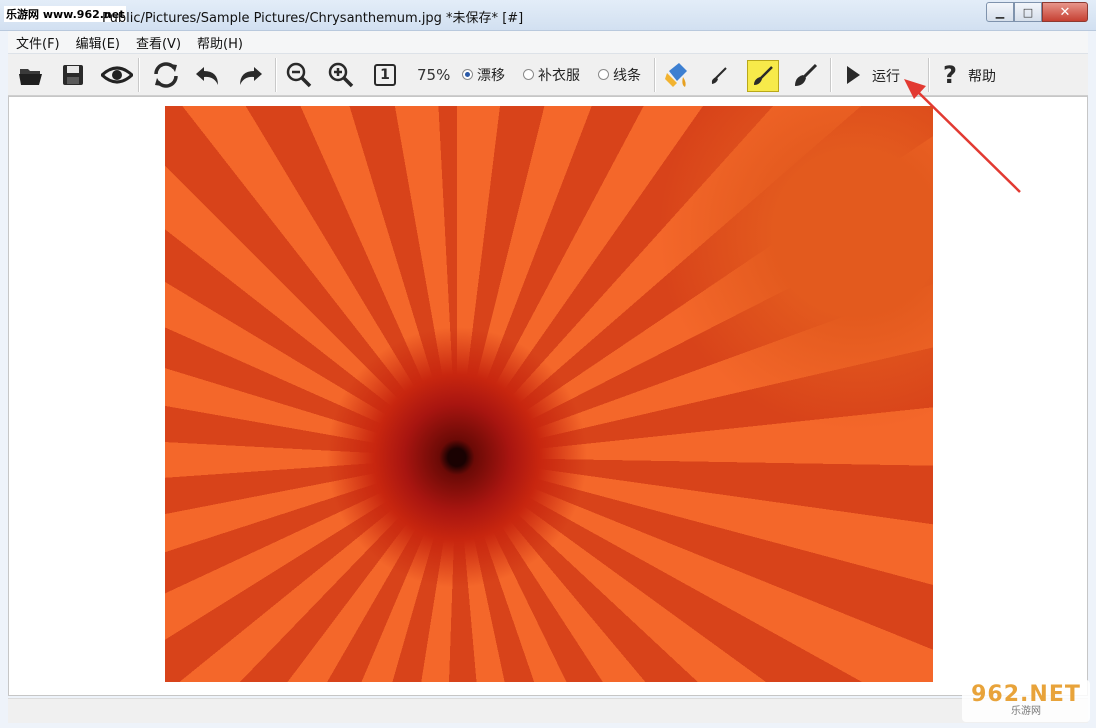 The image size is (1096, 728). Describe the element at coordinates (1028, 12) in the screenshot. I see `maximize-button: □` at that location.